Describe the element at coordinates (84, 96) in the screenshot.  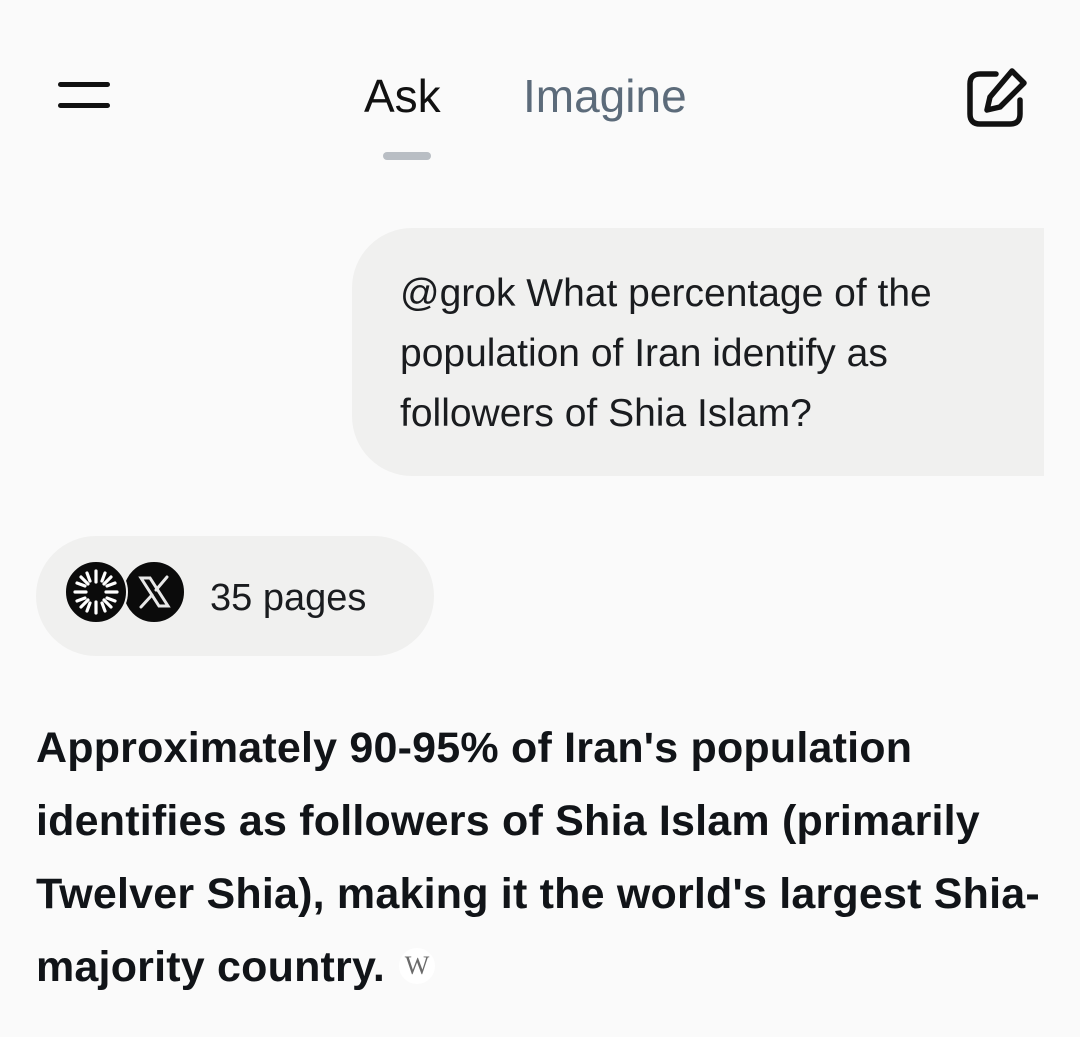
I see `menu-button` at that location.